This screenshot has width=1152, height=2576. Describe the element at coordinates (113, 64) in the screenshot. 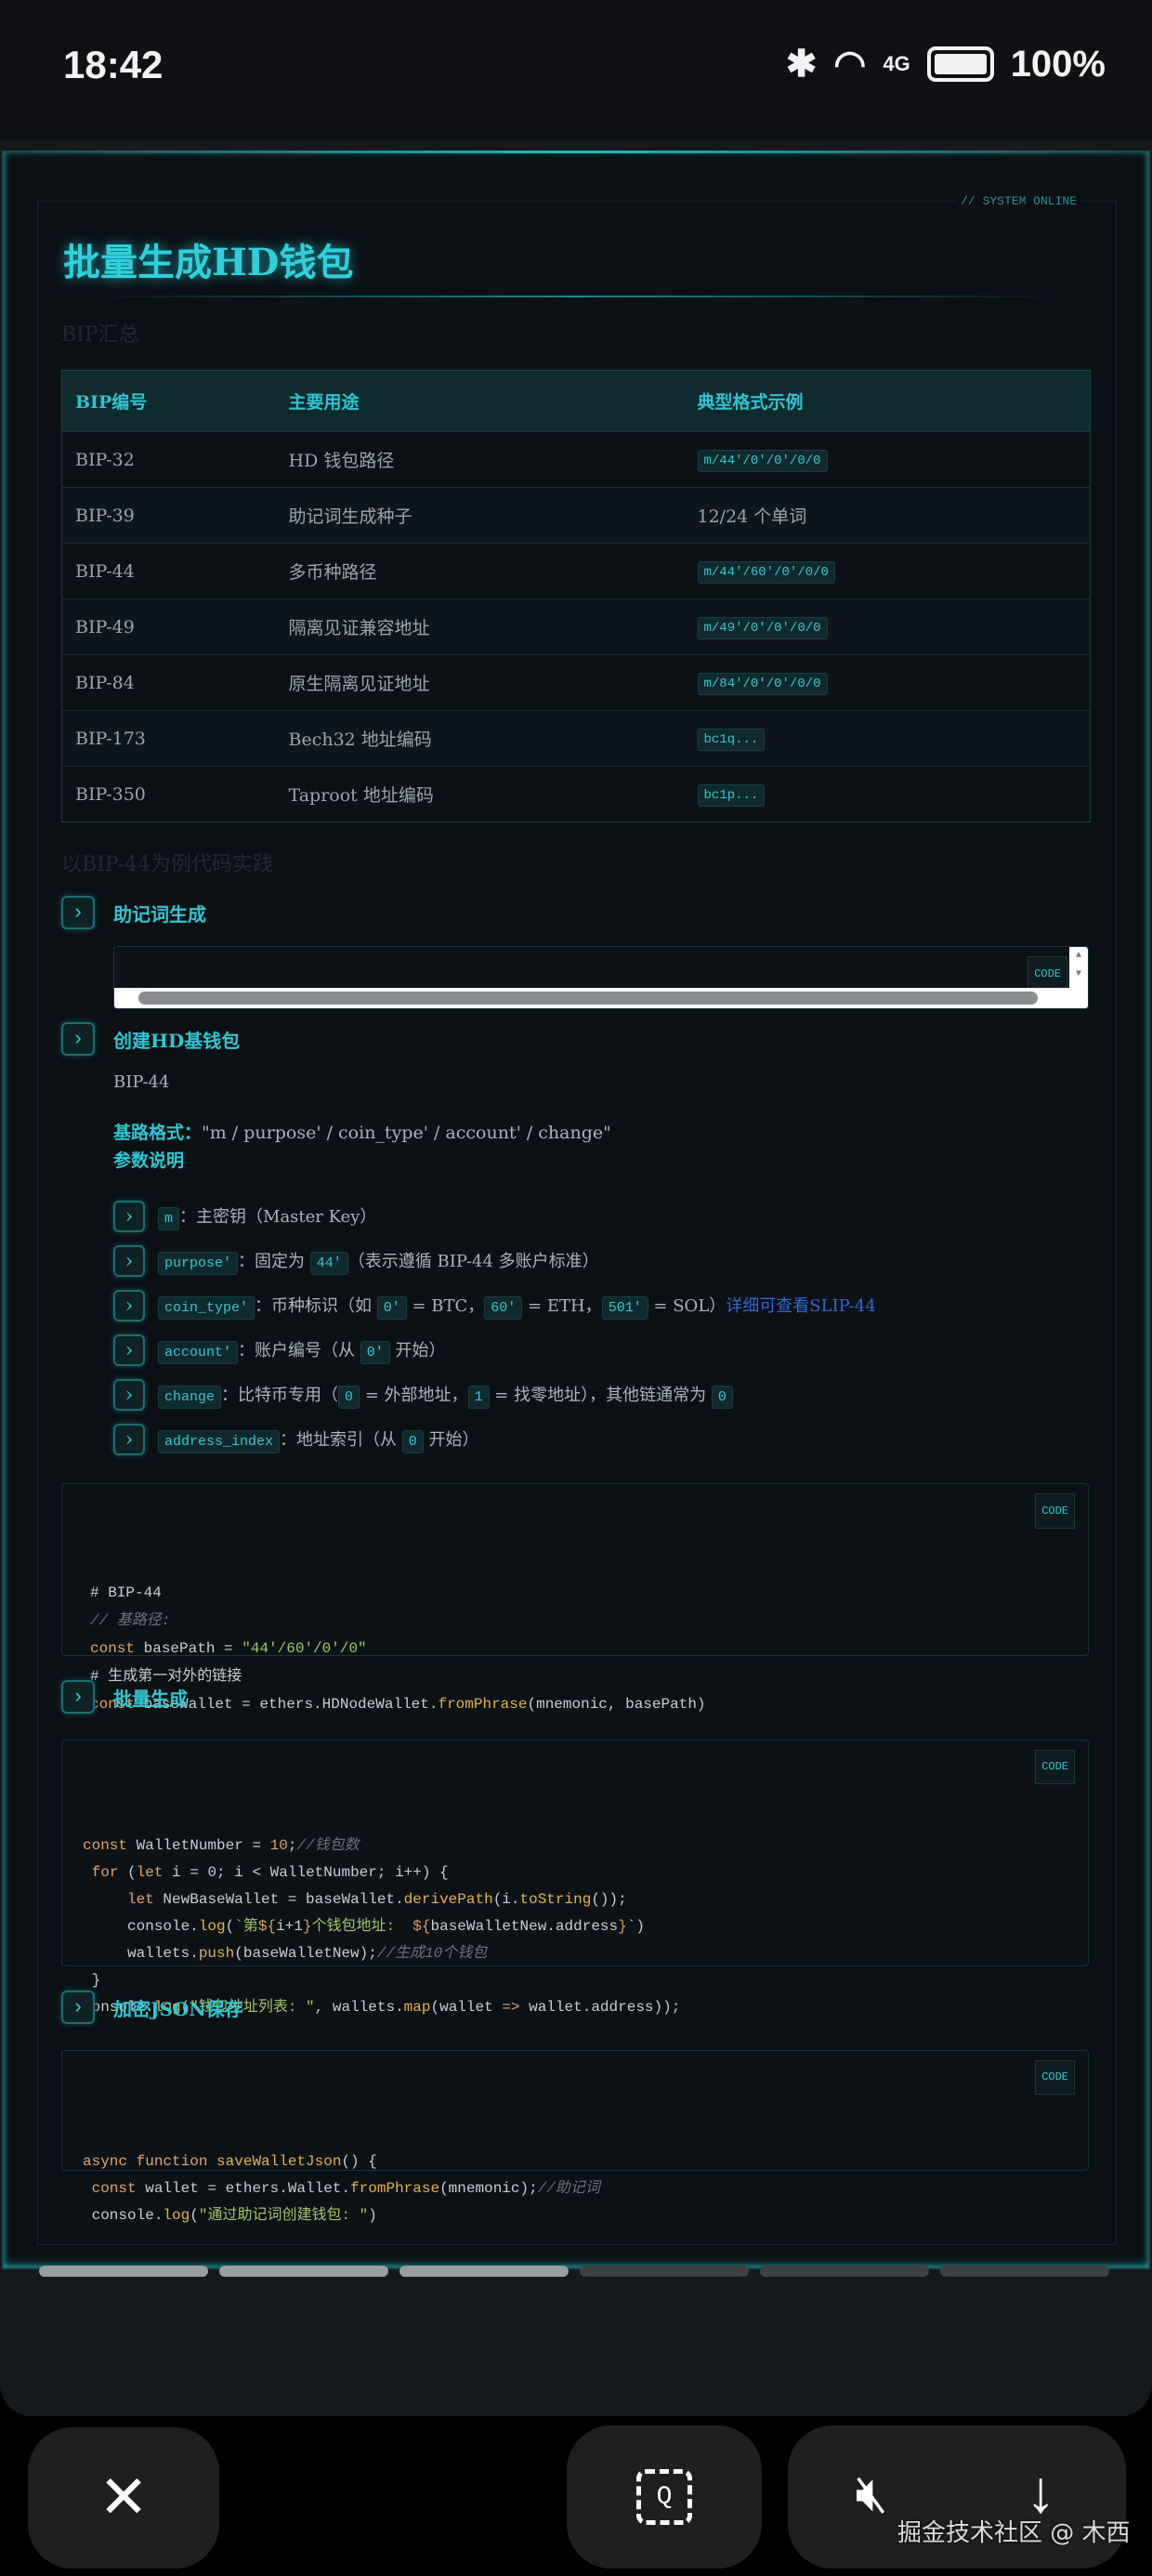

I see `clock: 18:42` at that location.